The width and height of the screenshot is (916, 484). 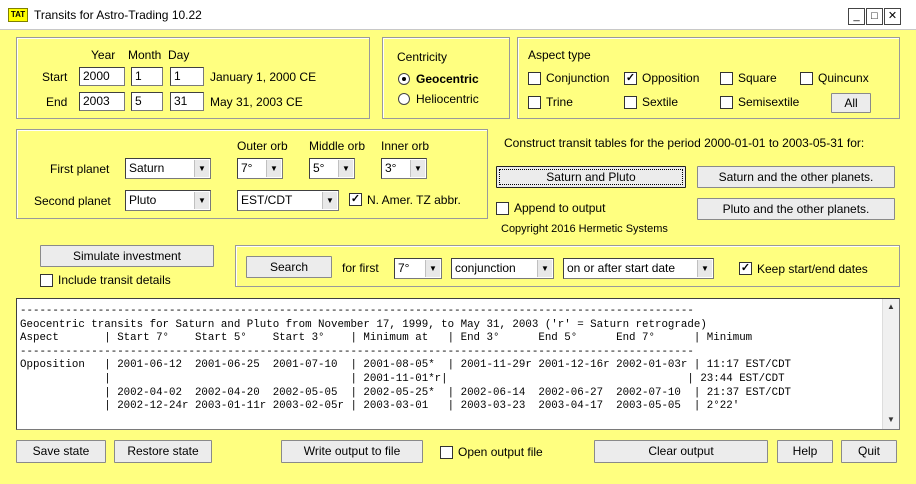 What do you see at coordinates (263, 77) in the screenshot?
I see `start-date-text: January 1, 2000 CE` at bounding box center [263, 77].